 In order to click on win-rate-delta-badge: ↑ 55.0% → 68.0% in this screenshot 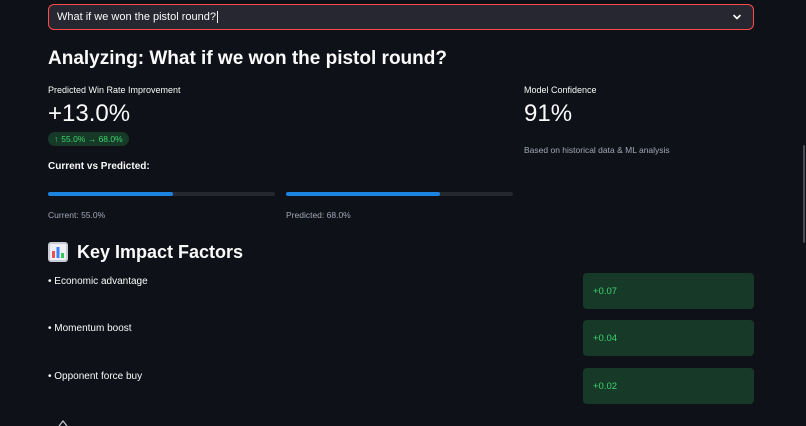, I will do `click(88, 139)`.